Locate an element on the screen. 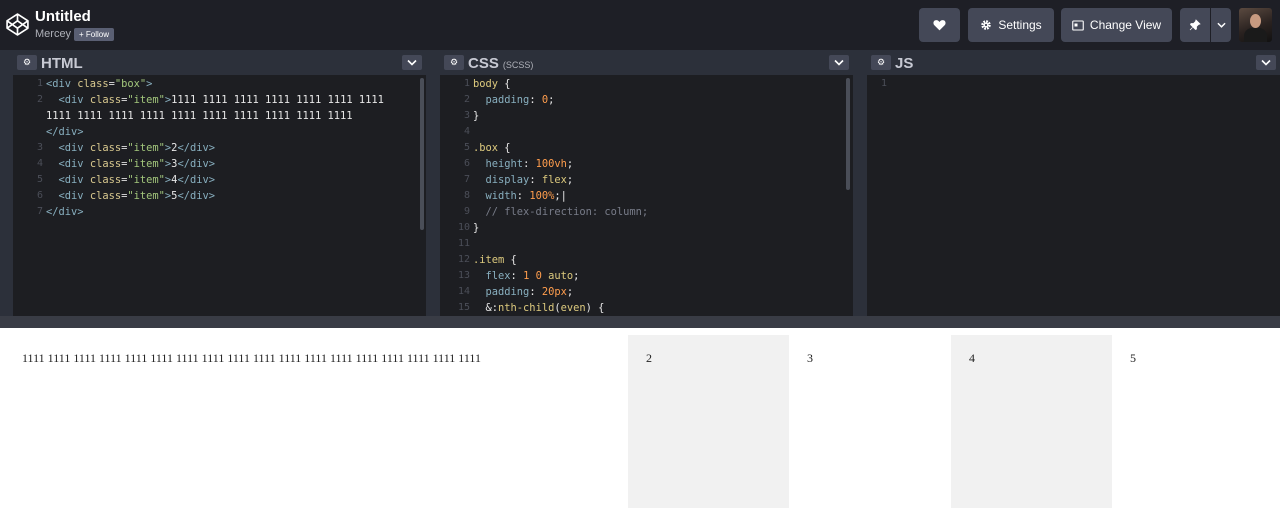 The image size is (1280, 508). settings-button: Settings is located at coordinates (1011, 25).